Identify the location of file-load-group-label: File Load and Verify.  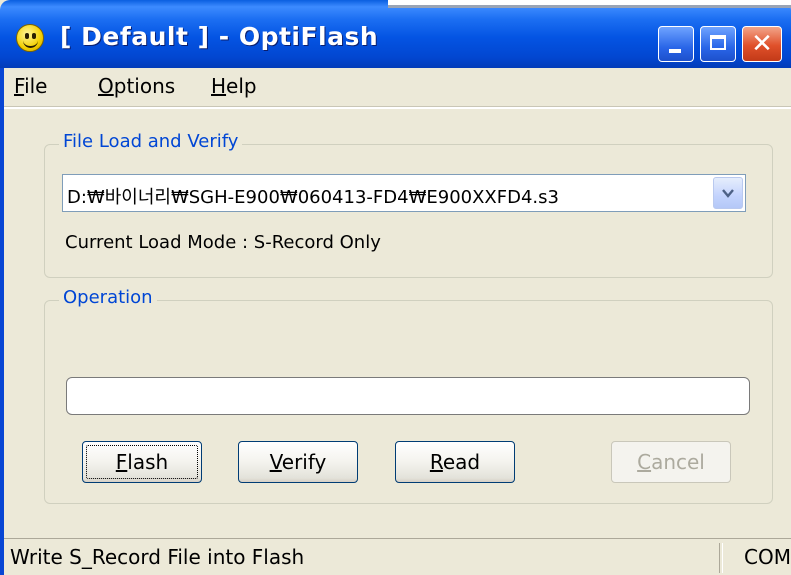
(151, 141).